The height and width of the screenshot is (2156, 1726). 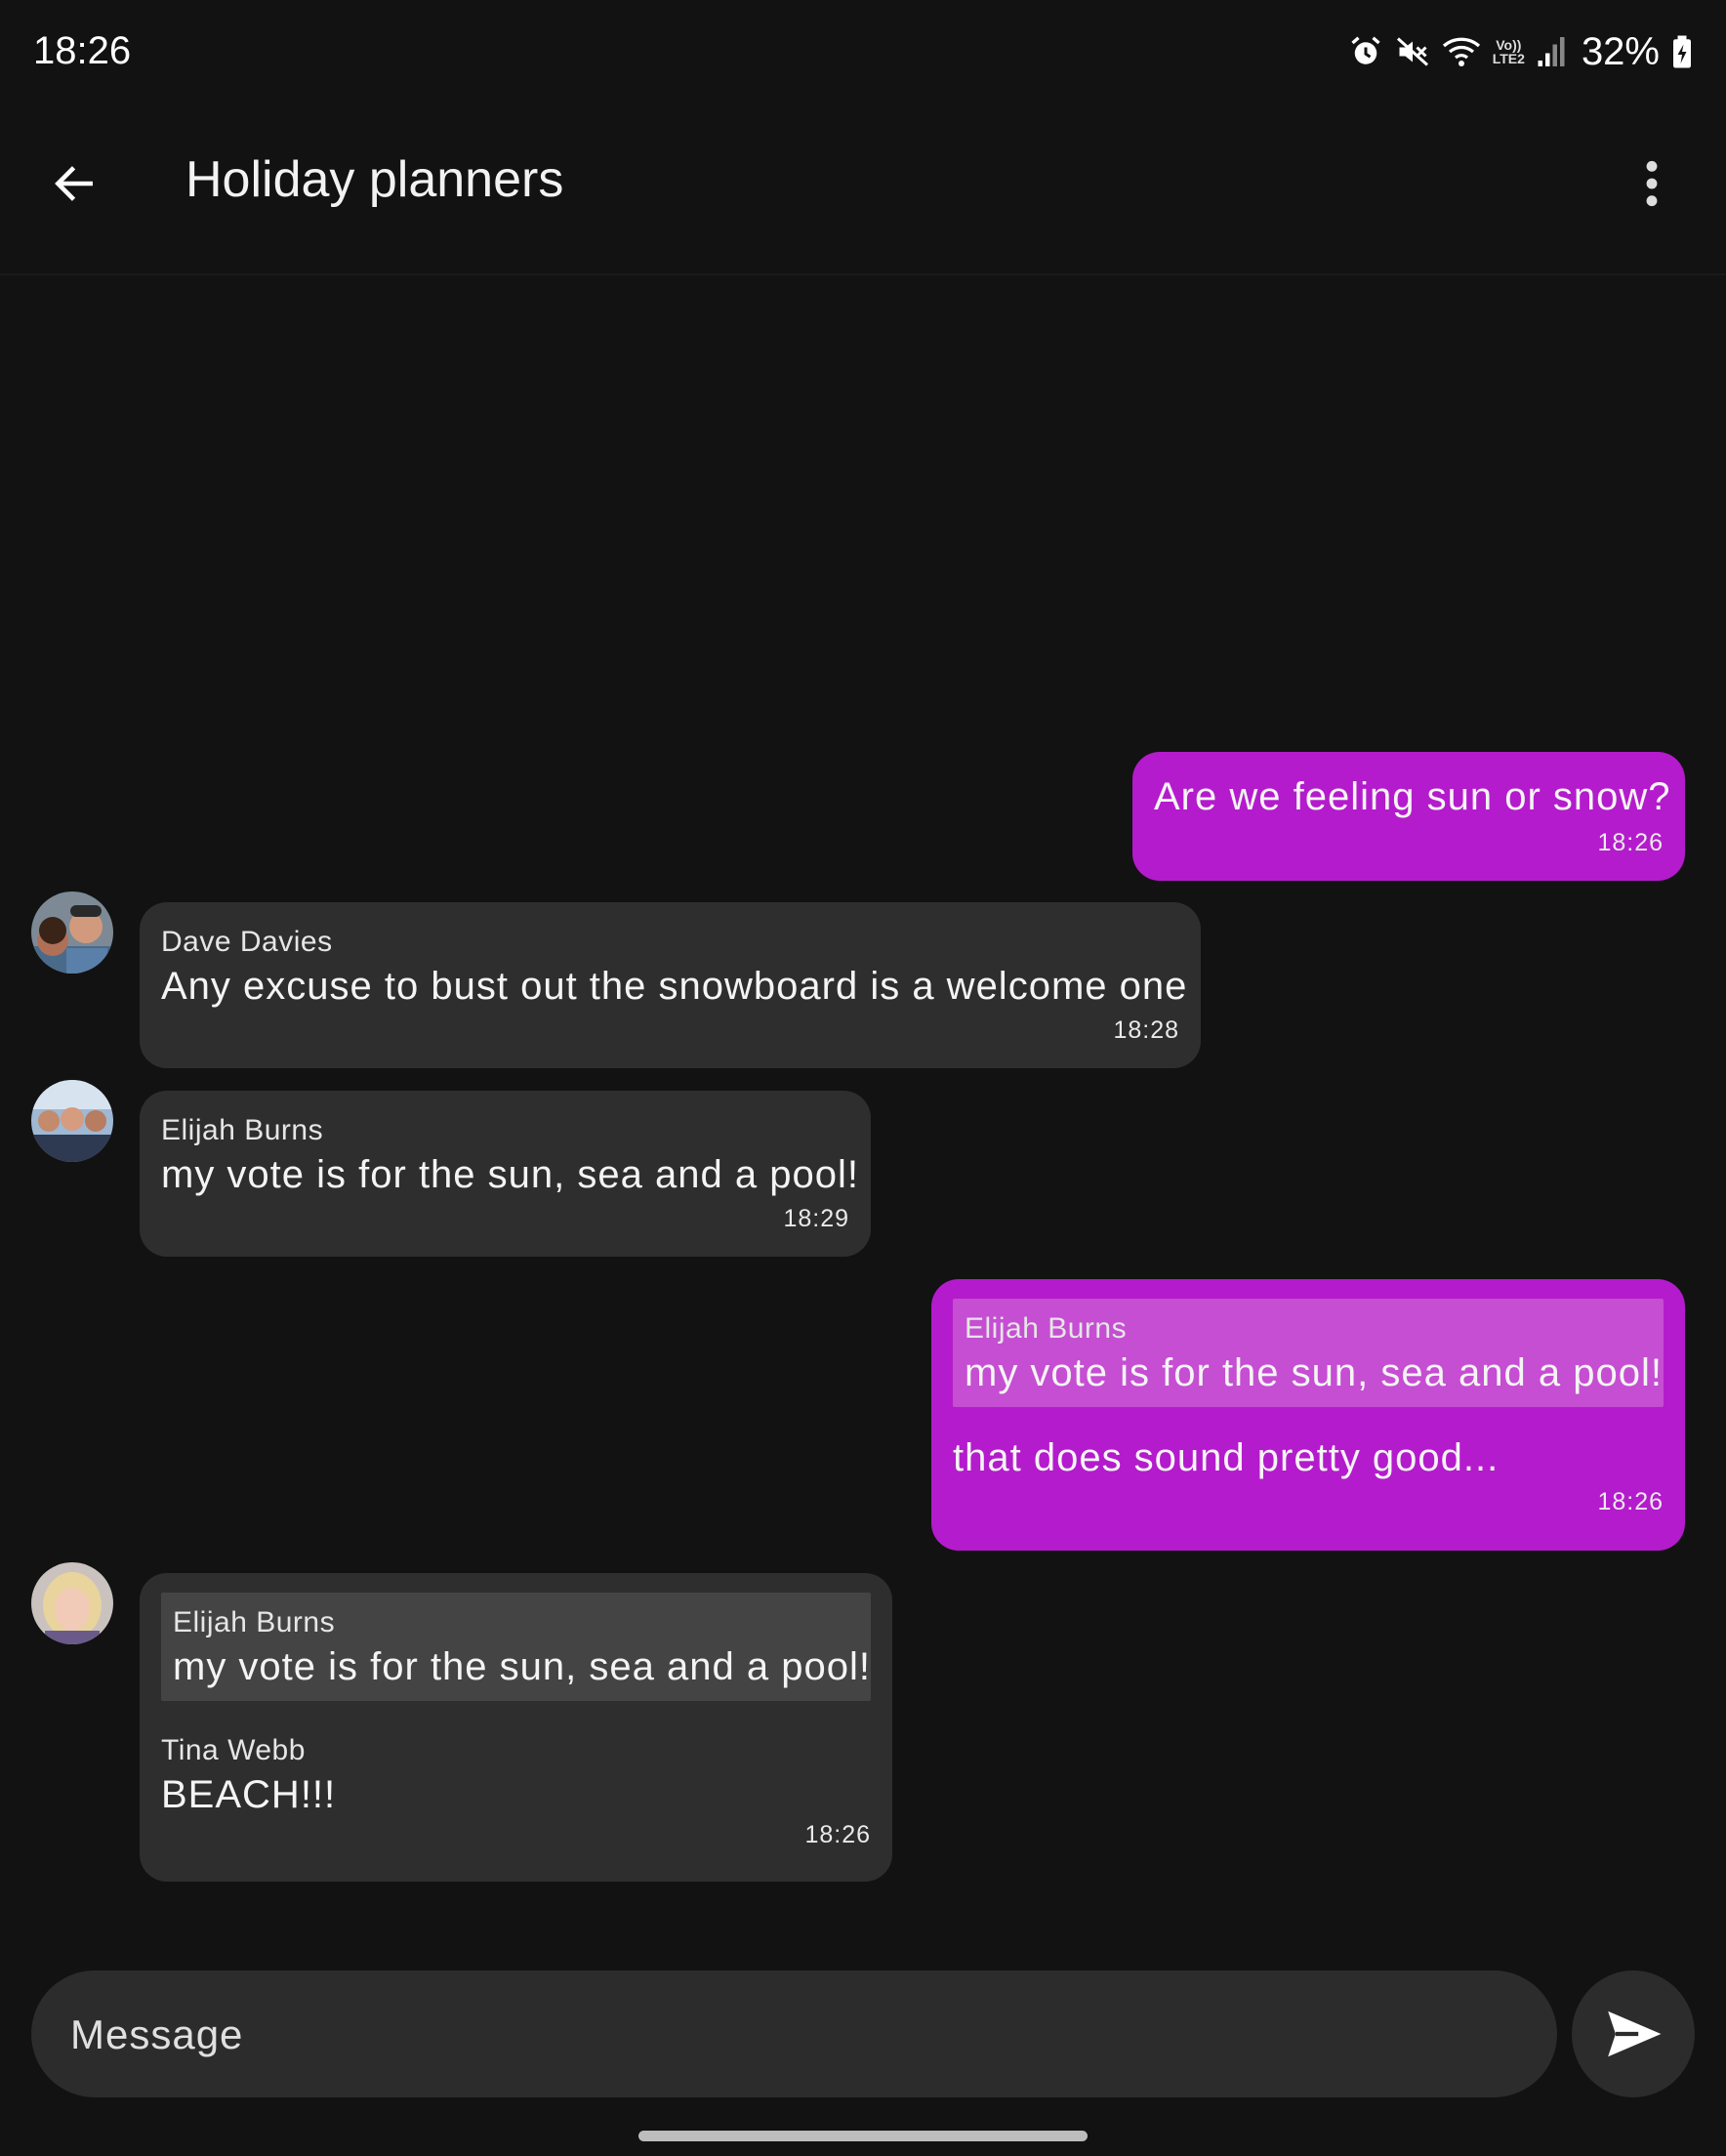 What do you see at coordinates (375, 180) in the screenshot?
I see `chat-title: Holiday planners` at bounding box center [375, 180].